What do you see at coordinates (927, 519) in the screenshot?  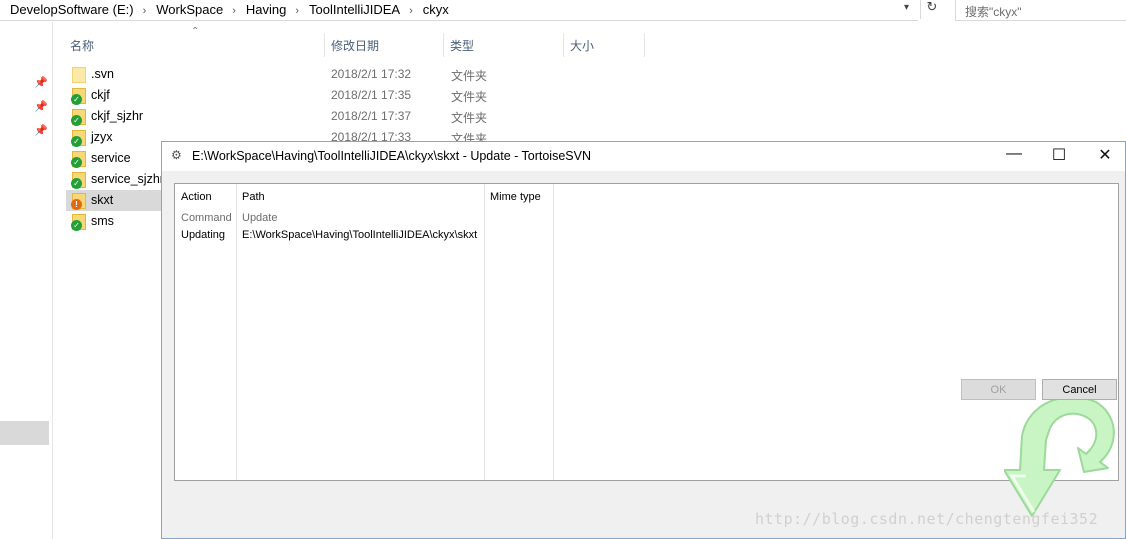 I see `watermark: http://blog.csdn.net/chengtengfei352` at bounding box center [927, 519].